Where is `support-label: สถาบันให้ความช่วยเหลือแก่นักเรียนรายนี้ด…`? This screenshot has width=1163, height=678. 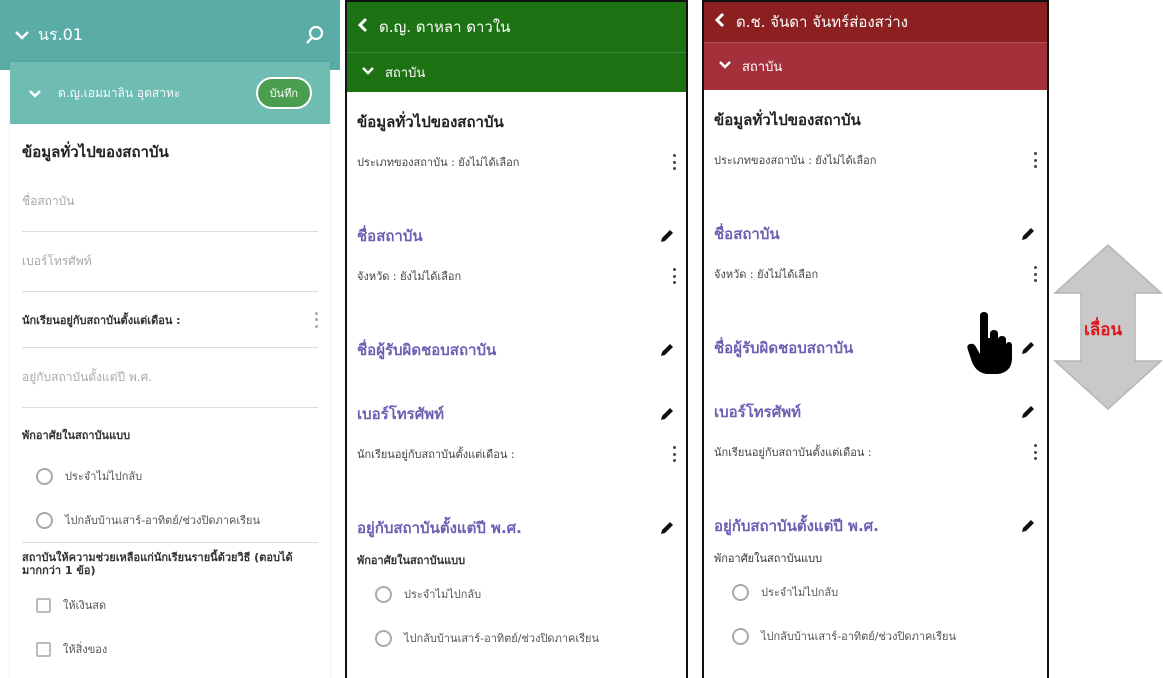
support-label: สถาบันให้ความช่วยเหลือแก่นักเรียนรายนี้ด… is located at coordinates (170, 562).